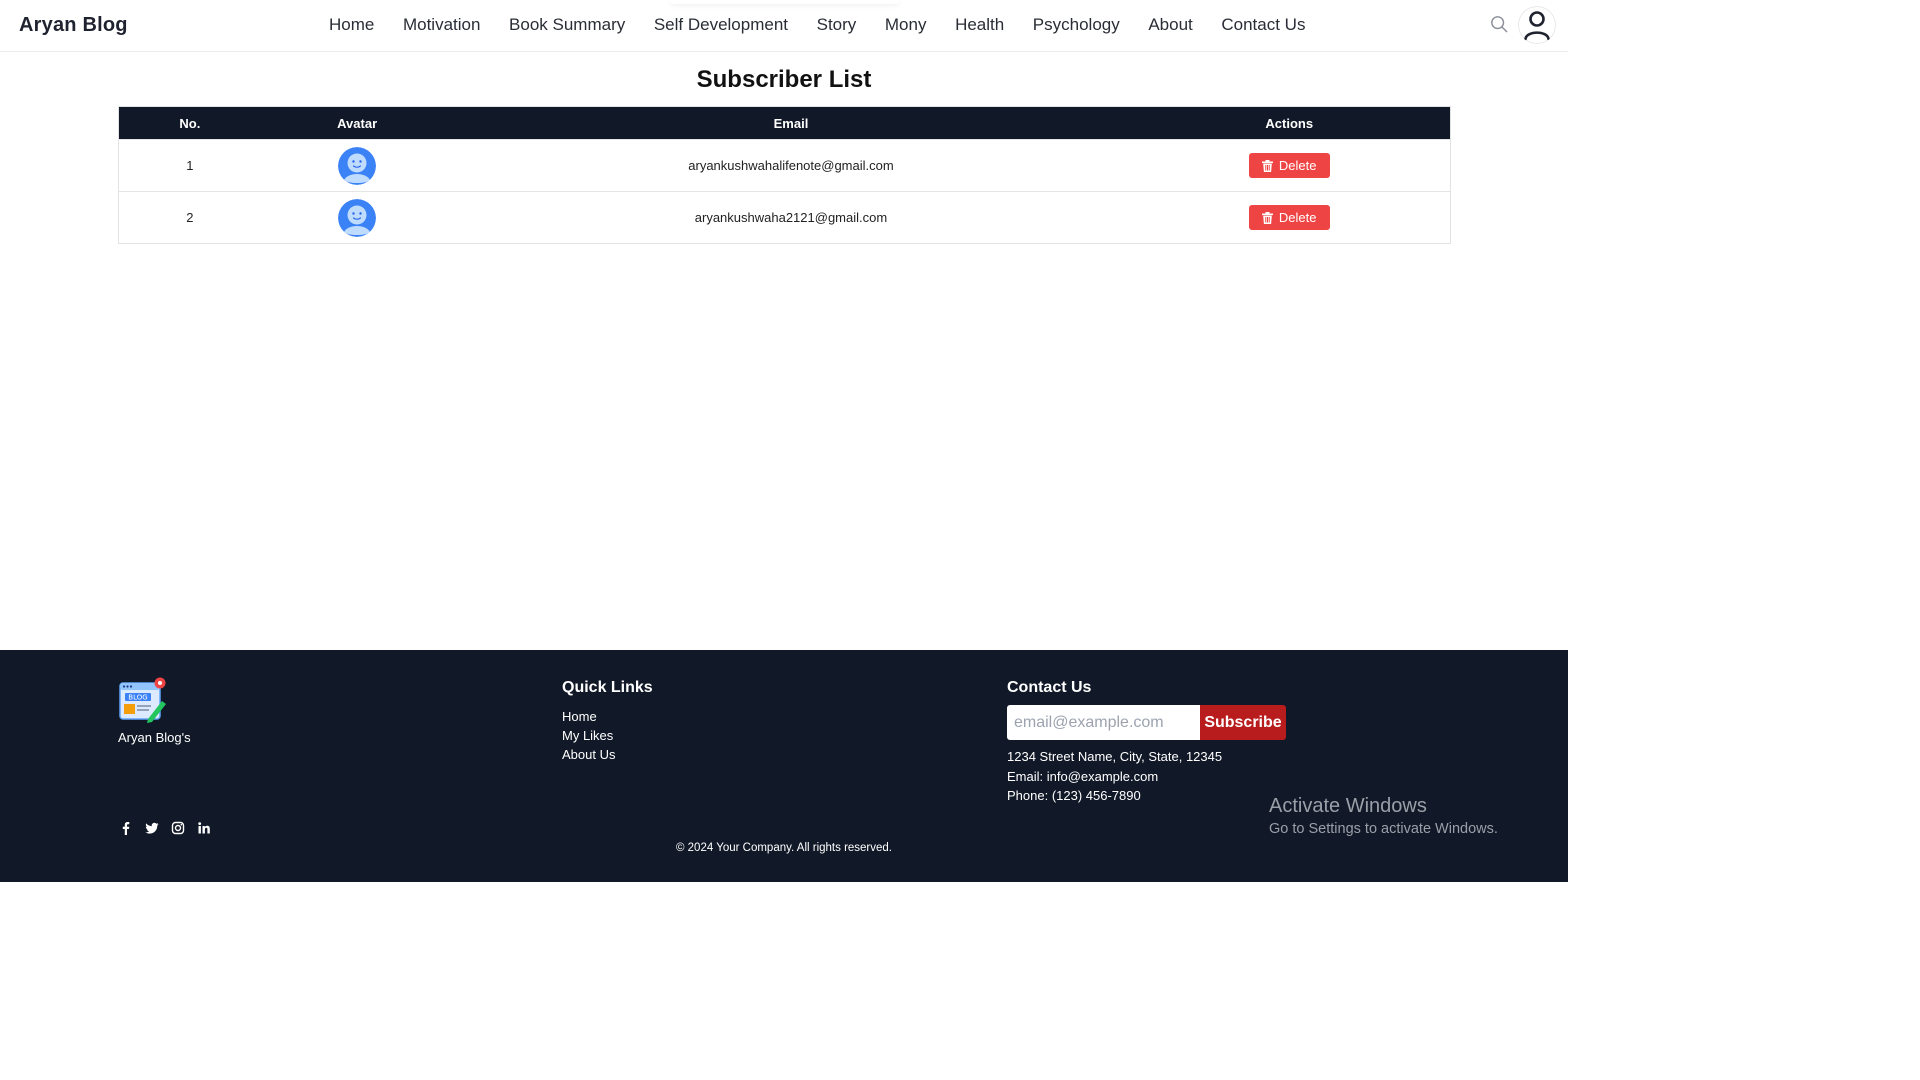 This screenshot has width=1920, height=1080. Describe the element at coordinates (1263, 25) in the screenshot. I see `nav-contact-us: Contact Us` at that location.